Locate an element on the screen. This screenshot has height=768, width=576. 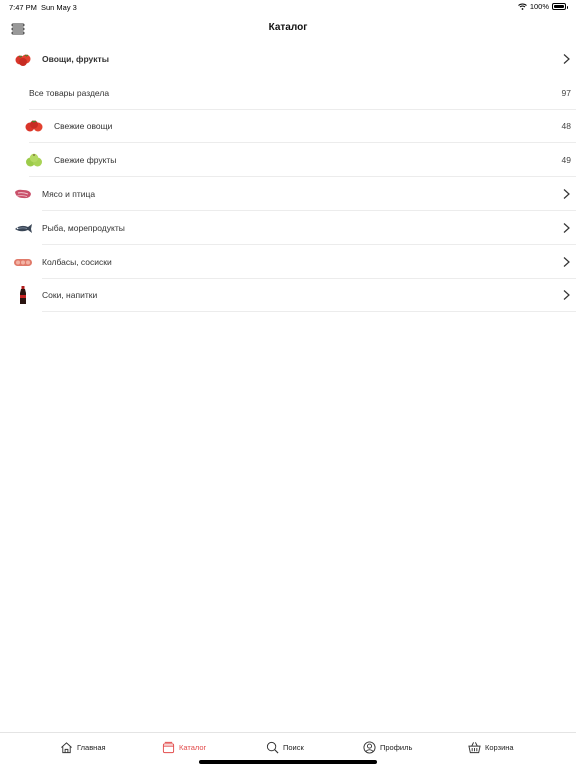
category-label: Колбасы, сосиски is located at coordinates (77, 261).